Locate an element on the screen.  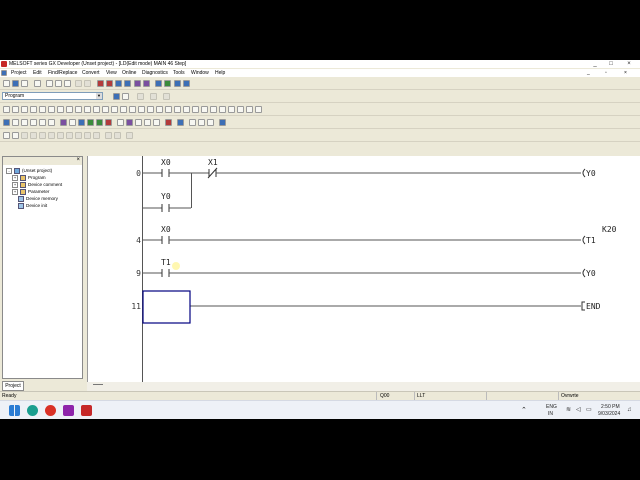
step-icon is located at coordinates (15, 122).